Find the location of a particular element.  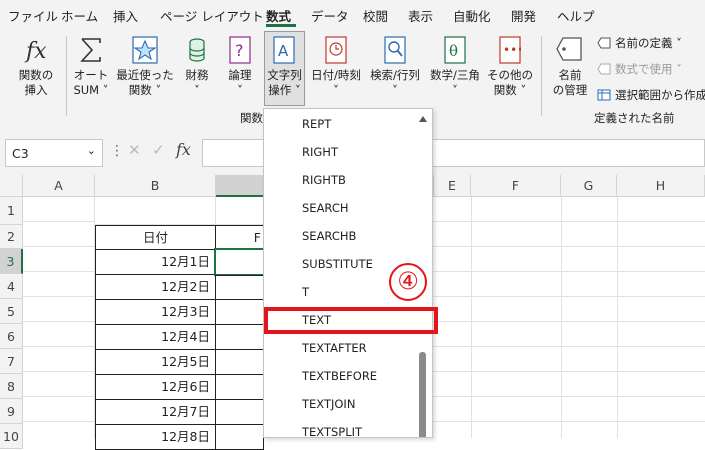

menu-item-textsplit: TEXTSPLIT is located at coordinates (332, 431).